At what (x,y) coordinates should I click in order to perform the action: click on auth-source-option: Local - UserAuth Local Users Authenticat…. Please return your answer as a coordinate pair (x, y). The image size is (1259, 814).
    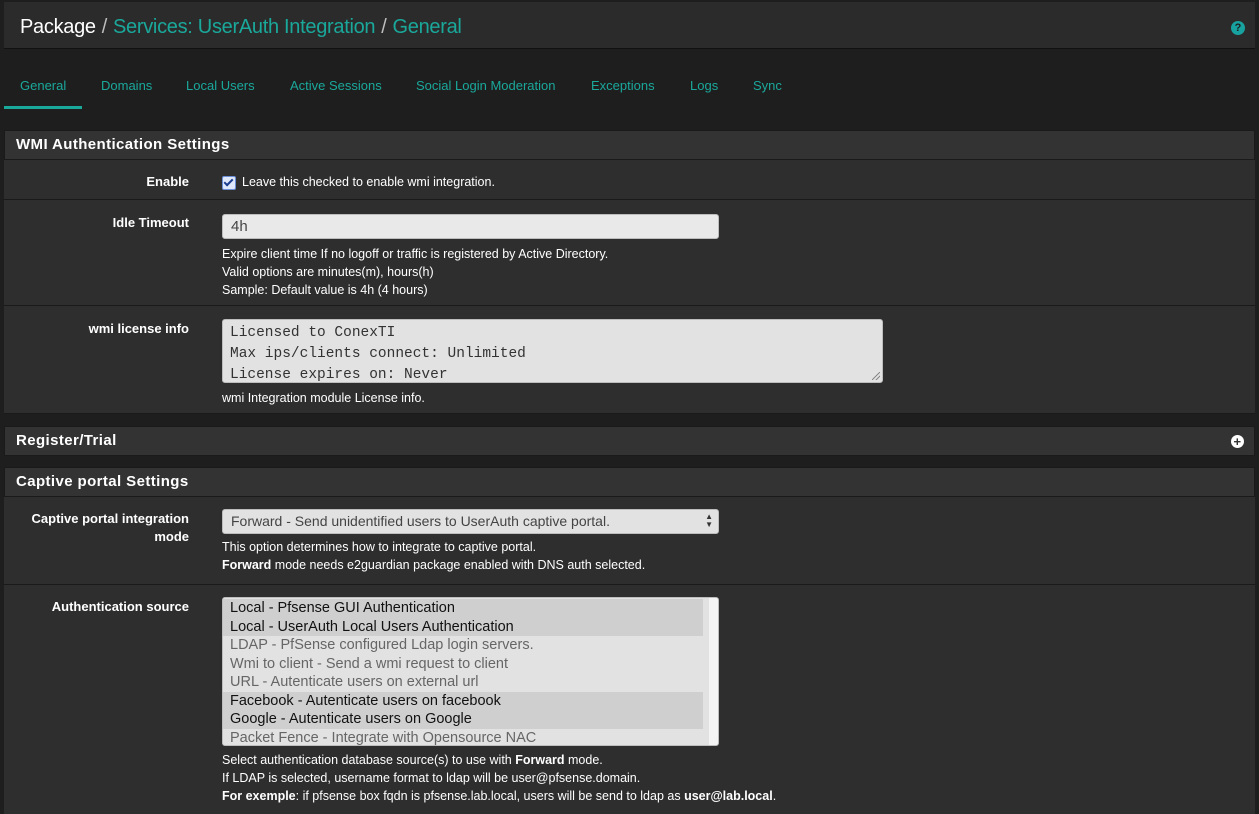
    Looking at the image, I should click on (463, 626).